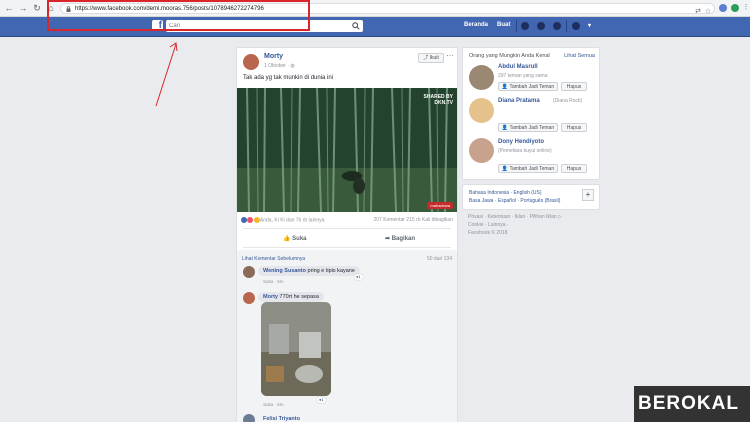 The height and width of the screenshot is (422, 750). I want to click on menu-icon: ⋮, so click(746, 8).